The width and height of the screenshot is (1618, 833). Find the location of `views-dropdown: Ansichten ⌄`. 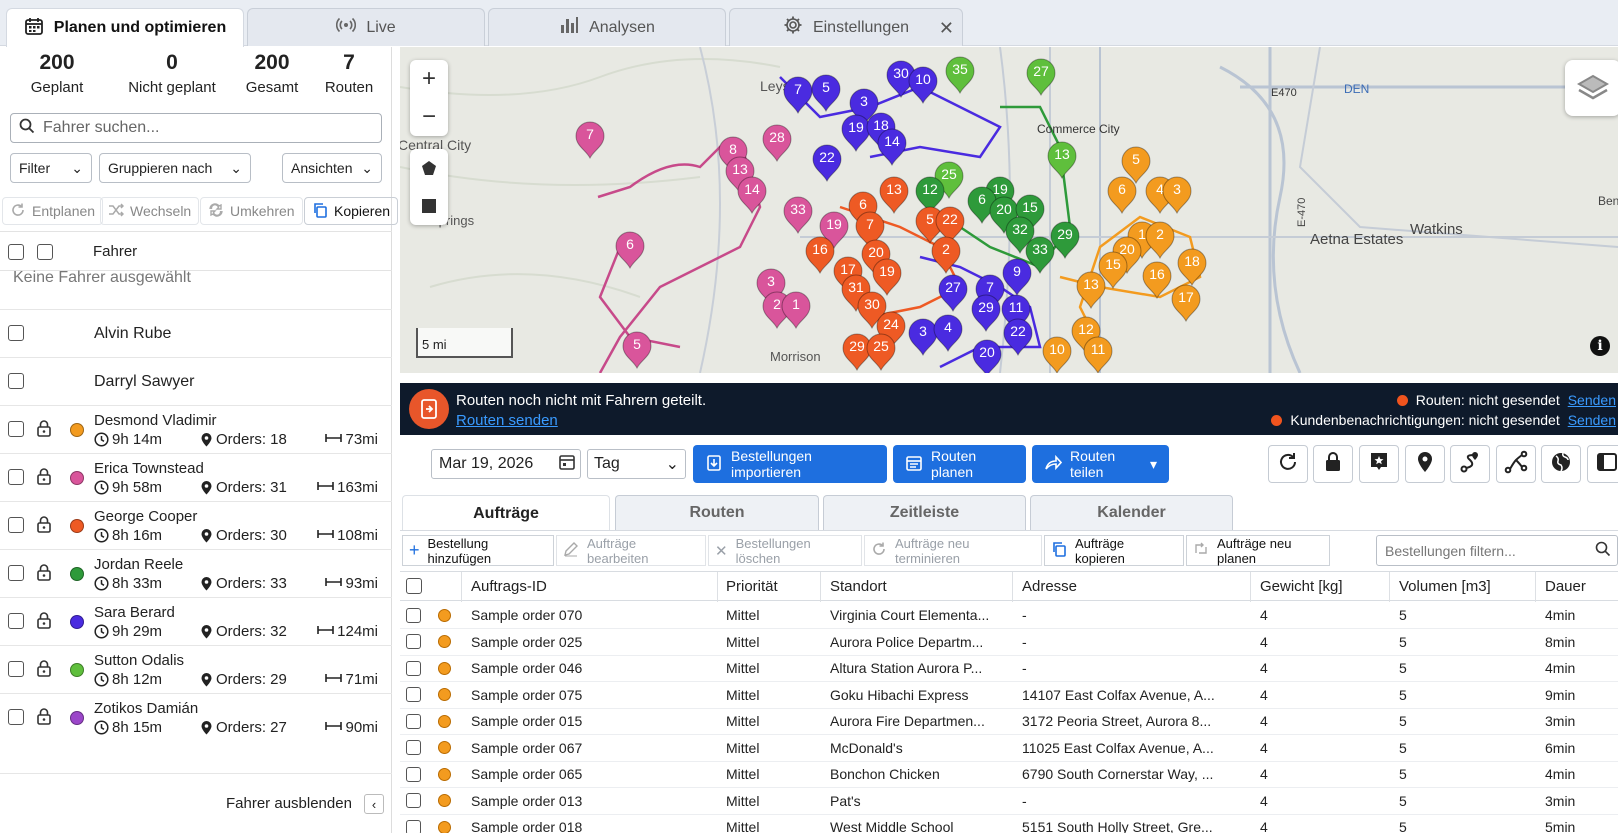

views-dropdown: Ansichten ⌄ is located at coordinates (332, 168).